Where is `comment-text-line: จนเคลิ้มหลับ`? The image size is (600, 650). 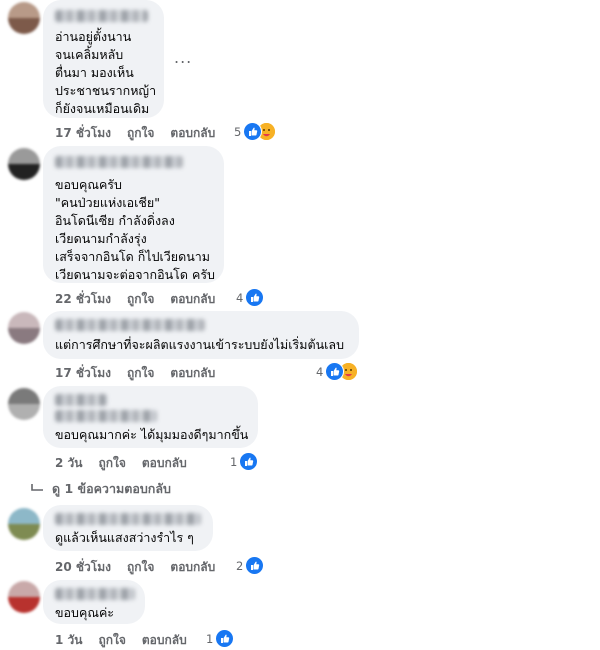
comment-text-line: จนเคลิ้มหลับ is located at coordinates (89, 54).